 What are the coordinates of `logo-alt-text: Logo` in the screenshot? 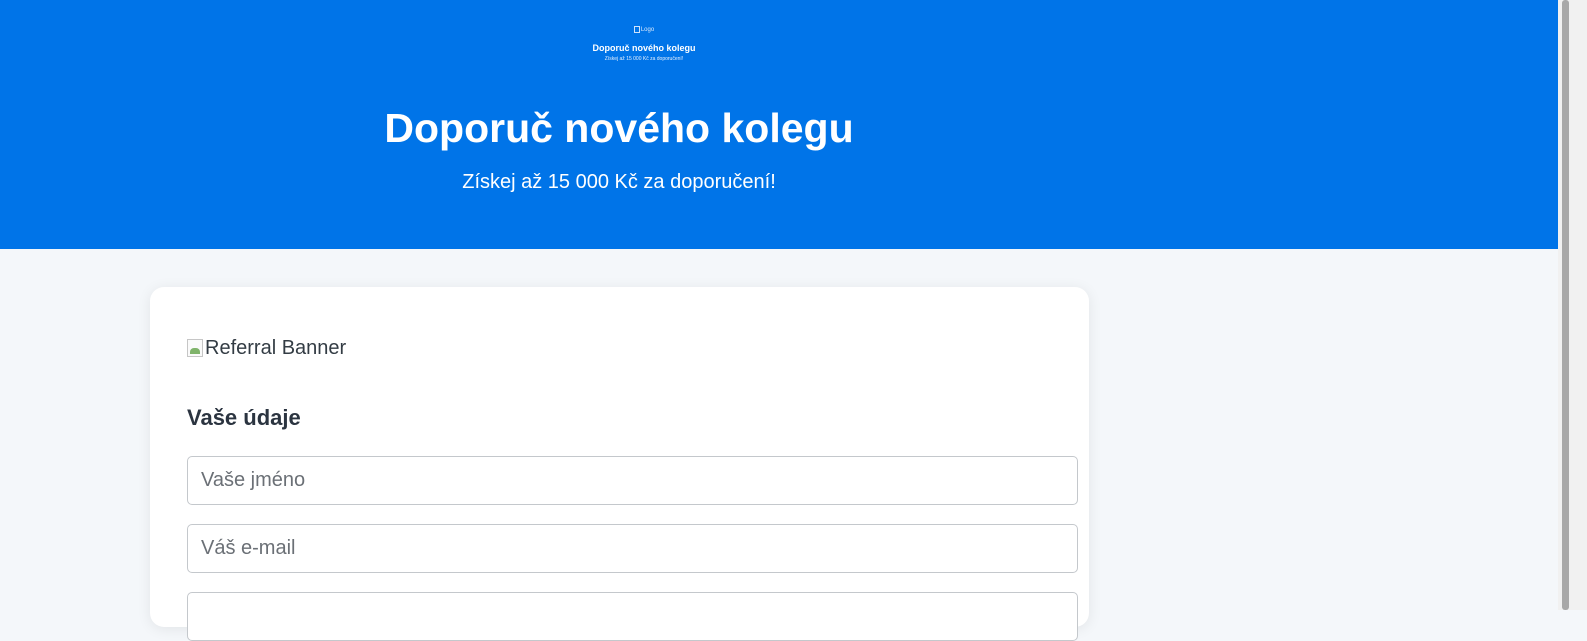 It's located at (647, 30).